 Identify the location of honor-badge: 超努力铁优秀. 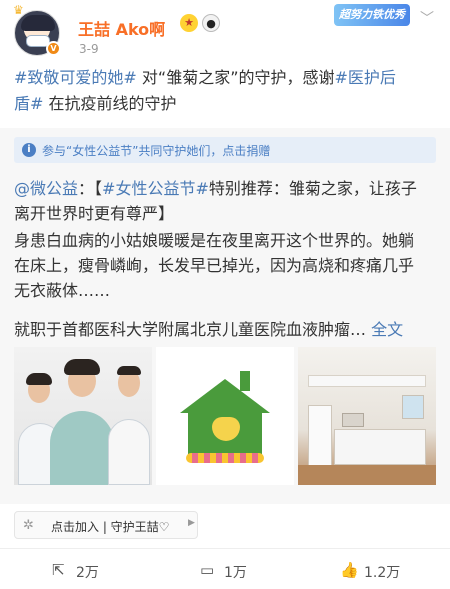
(372, 15).